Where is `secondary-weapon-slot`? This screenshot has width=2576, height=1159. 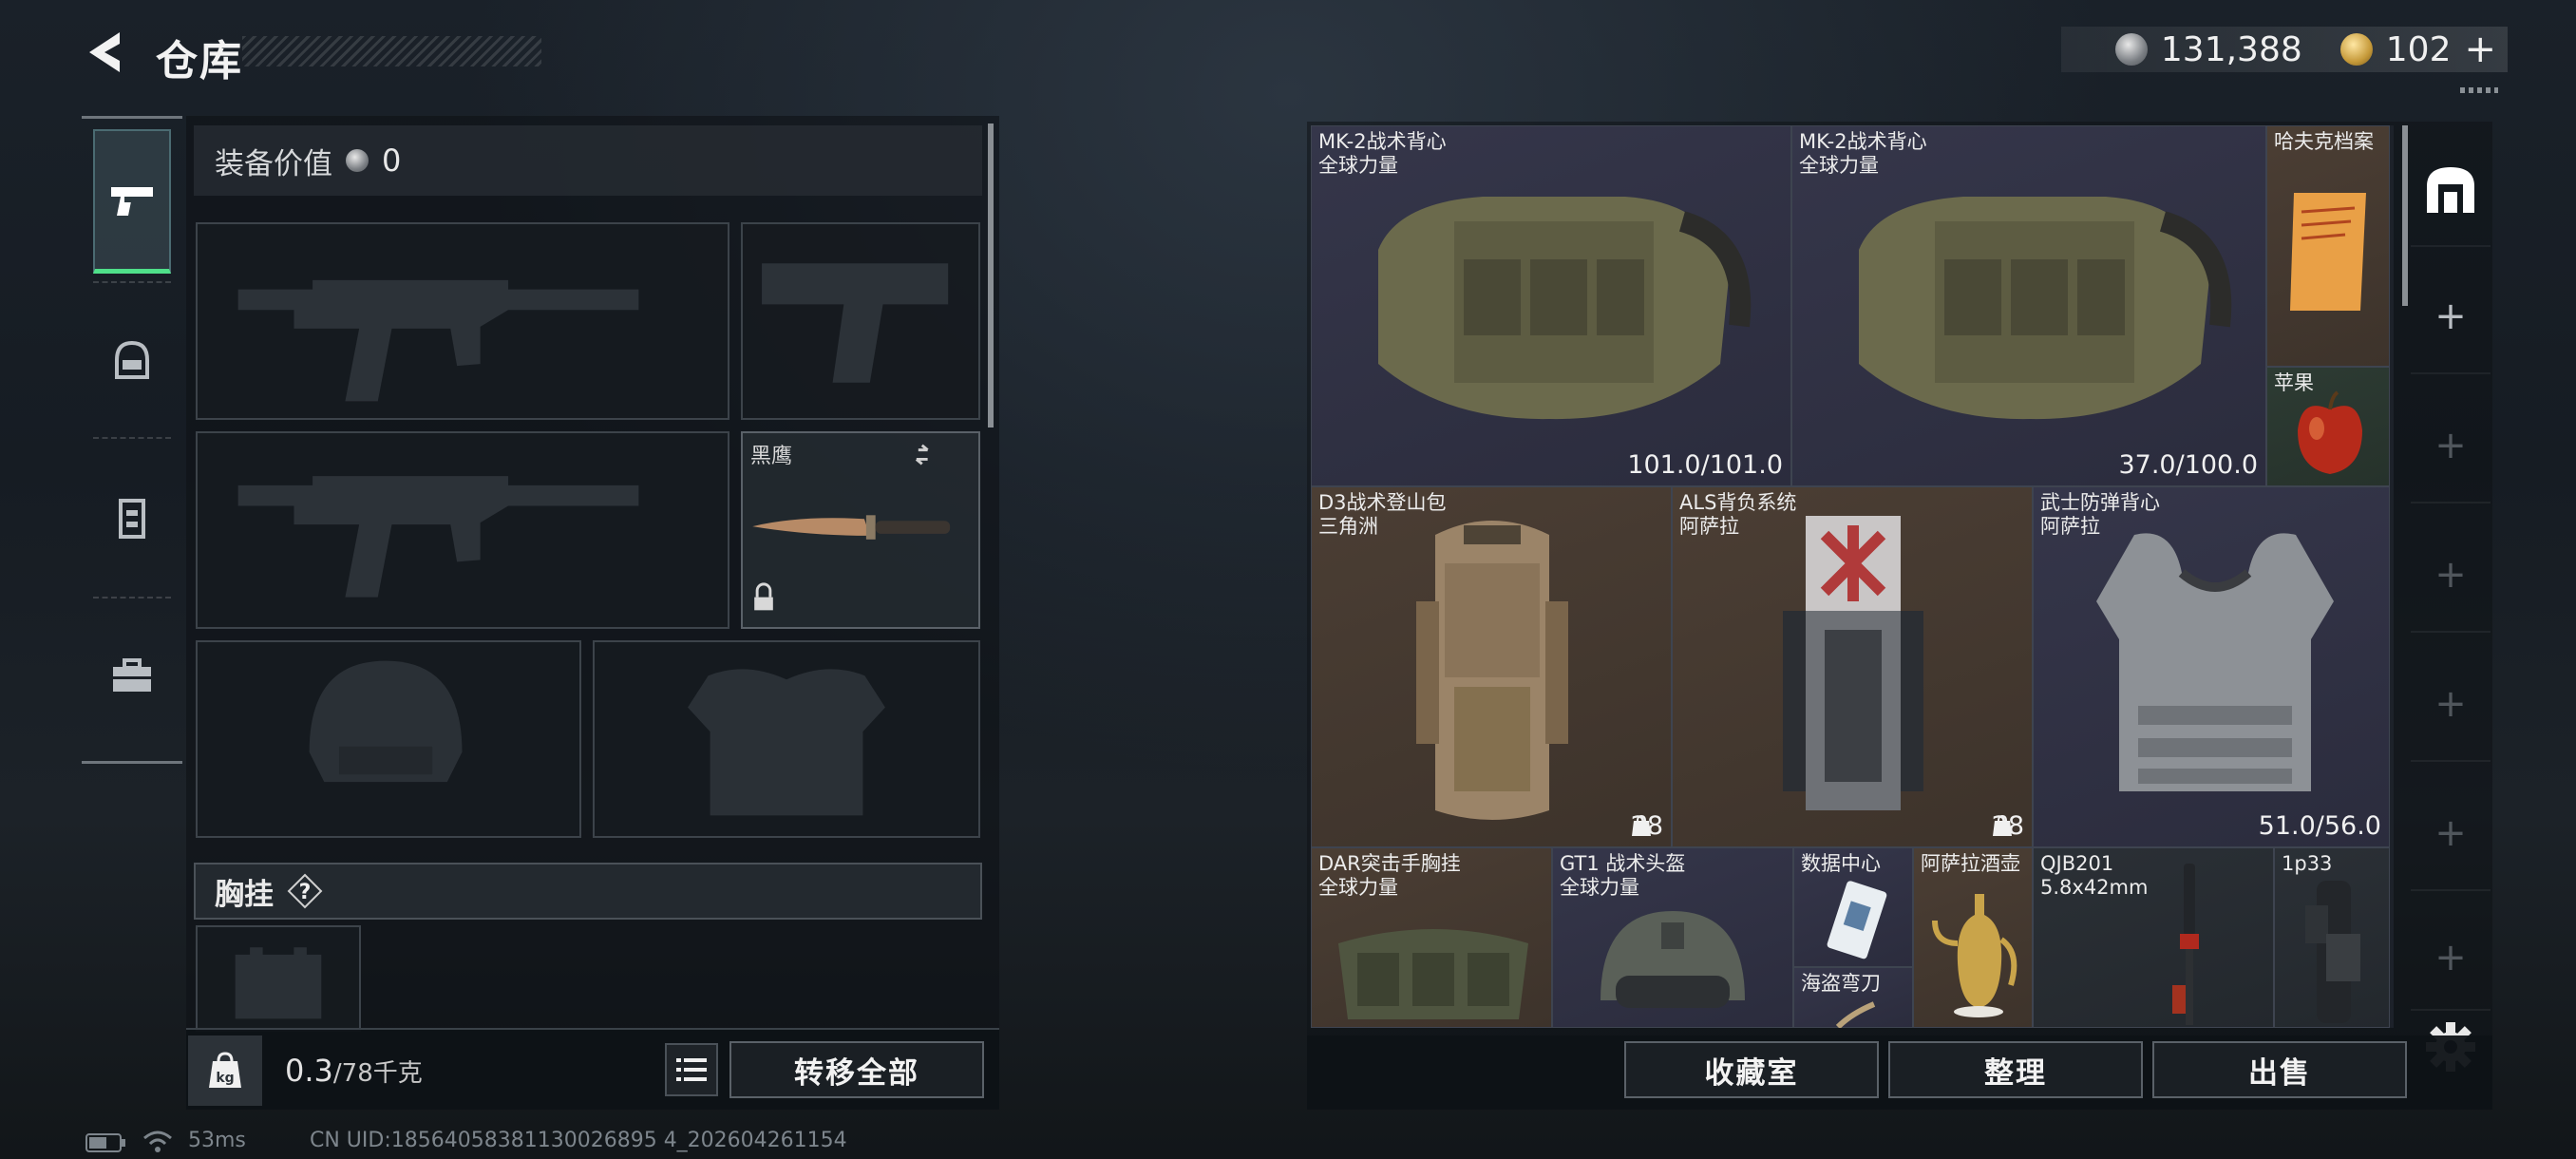 secondary-weapon-slot is located at coordinates (462, 530).